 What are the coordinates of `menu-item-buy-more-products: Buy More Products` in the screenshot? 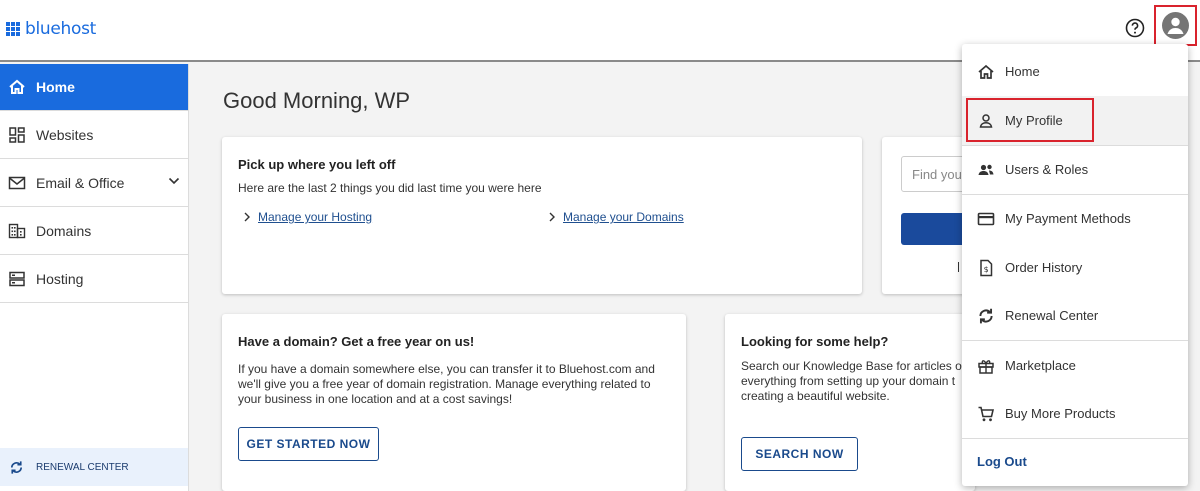 It's located at (1075, 413).